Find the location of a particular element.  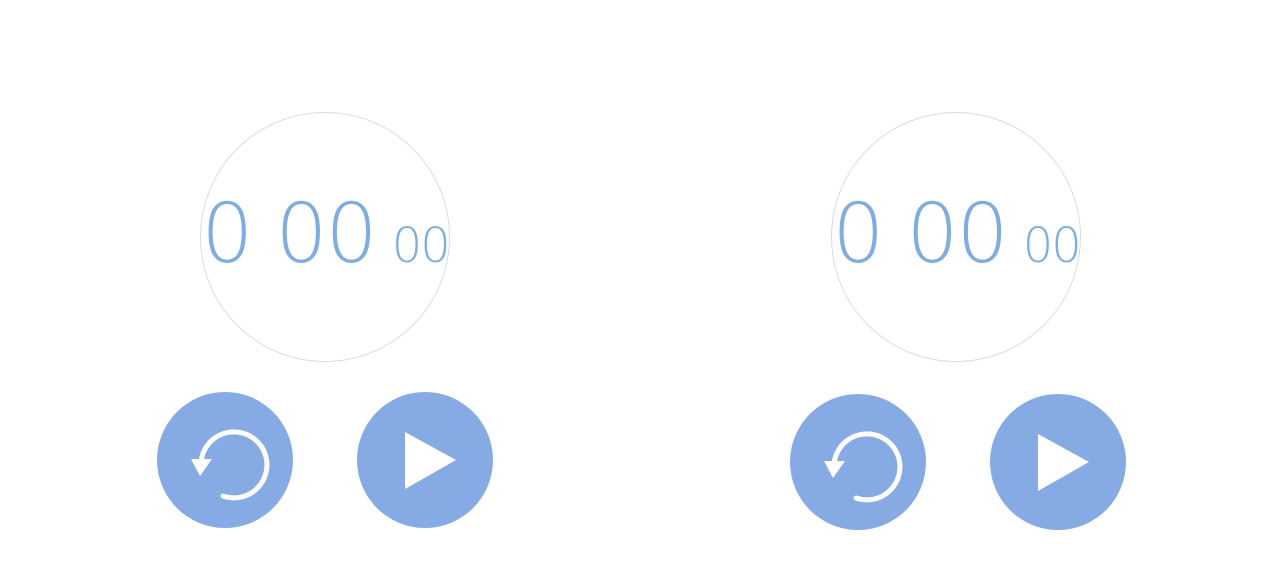

timer-2-seconds: 00 is located at coordinates (957, 234).